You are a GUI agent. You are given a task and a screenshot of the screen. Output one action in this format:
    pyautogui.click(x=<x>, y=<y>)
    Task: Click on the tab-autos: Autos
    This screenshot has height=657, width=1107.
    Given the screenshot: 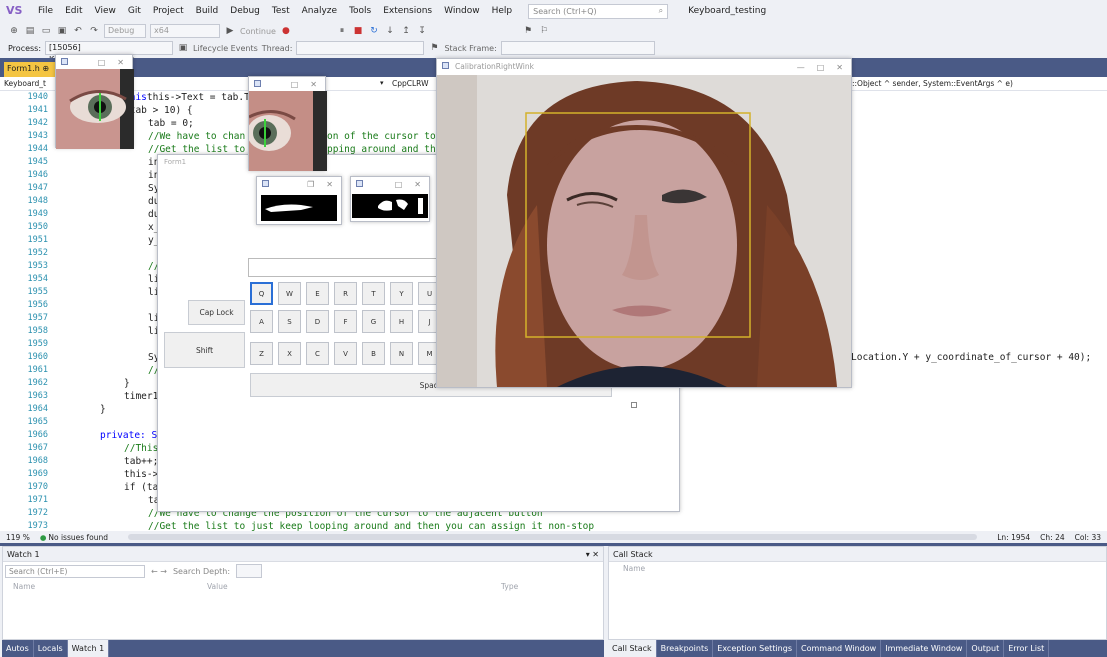 What is the action you would take?
    pyautogui.click(x=18, y=648)
    